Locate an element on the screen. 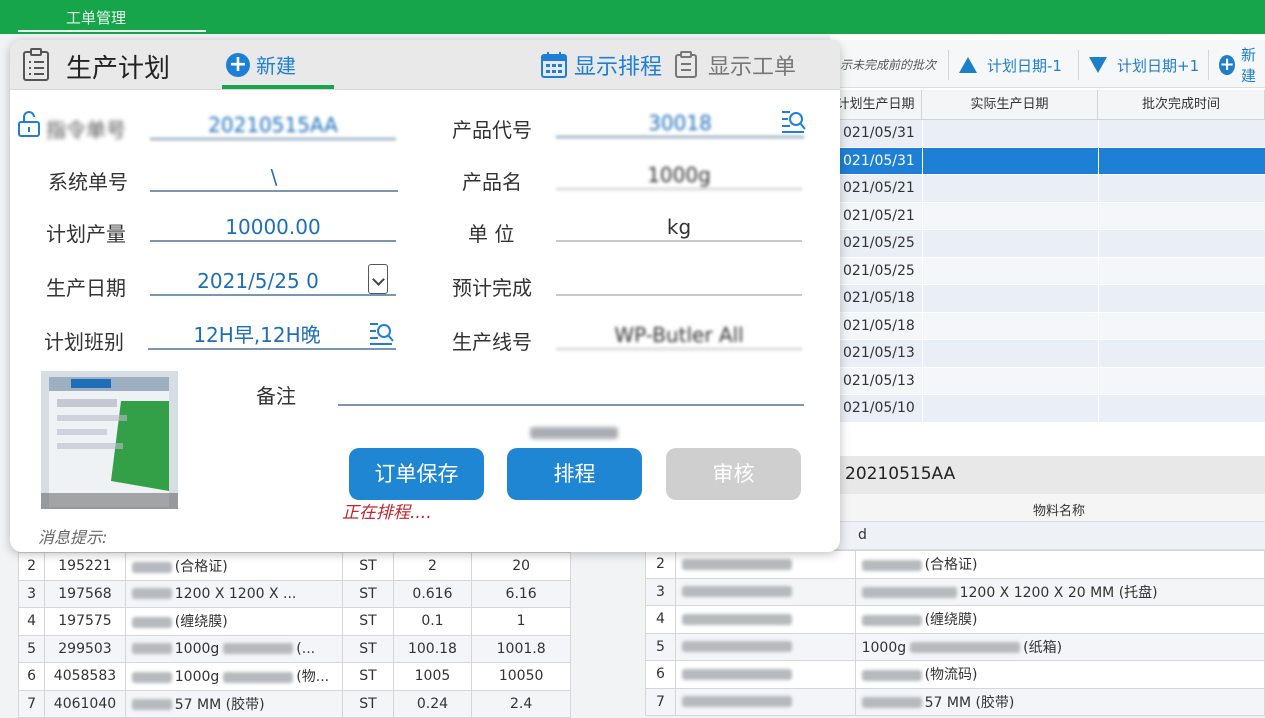 The width and height of the screenshot is (1265, 718). cell-n: 7 is located at coordinates (660, 701).